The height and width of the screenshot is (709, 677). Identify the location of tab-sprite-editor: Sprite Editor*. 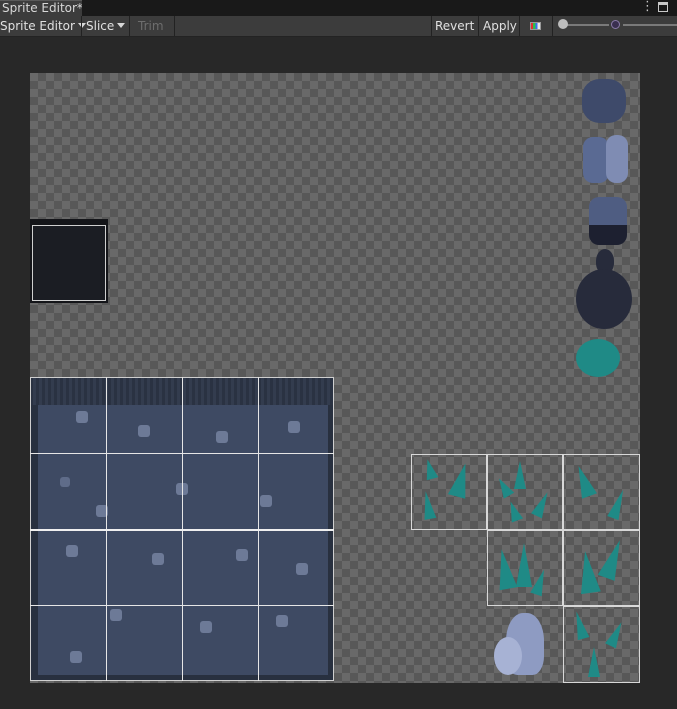
(41, 8).